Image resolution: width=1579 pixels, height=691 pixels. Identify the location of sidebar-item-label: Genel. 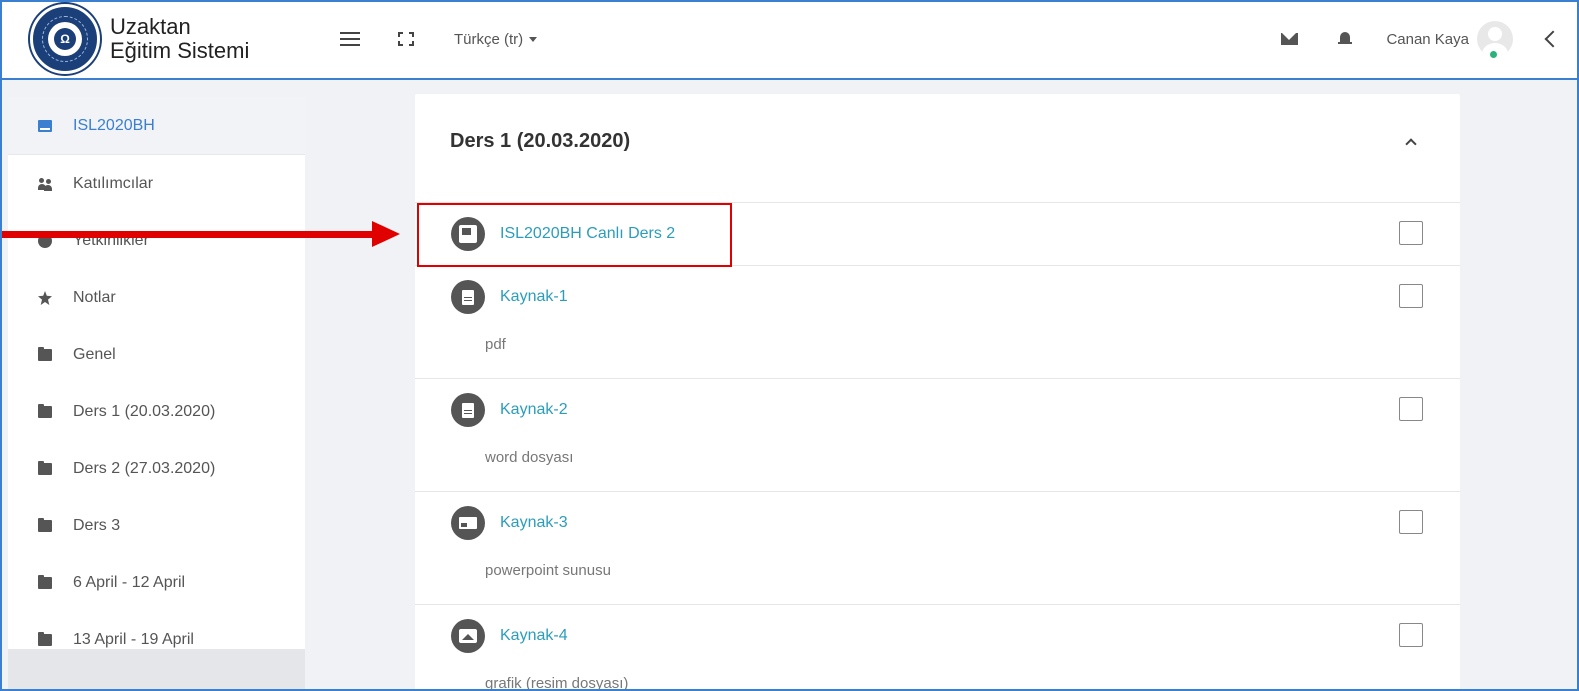
(94, 354).